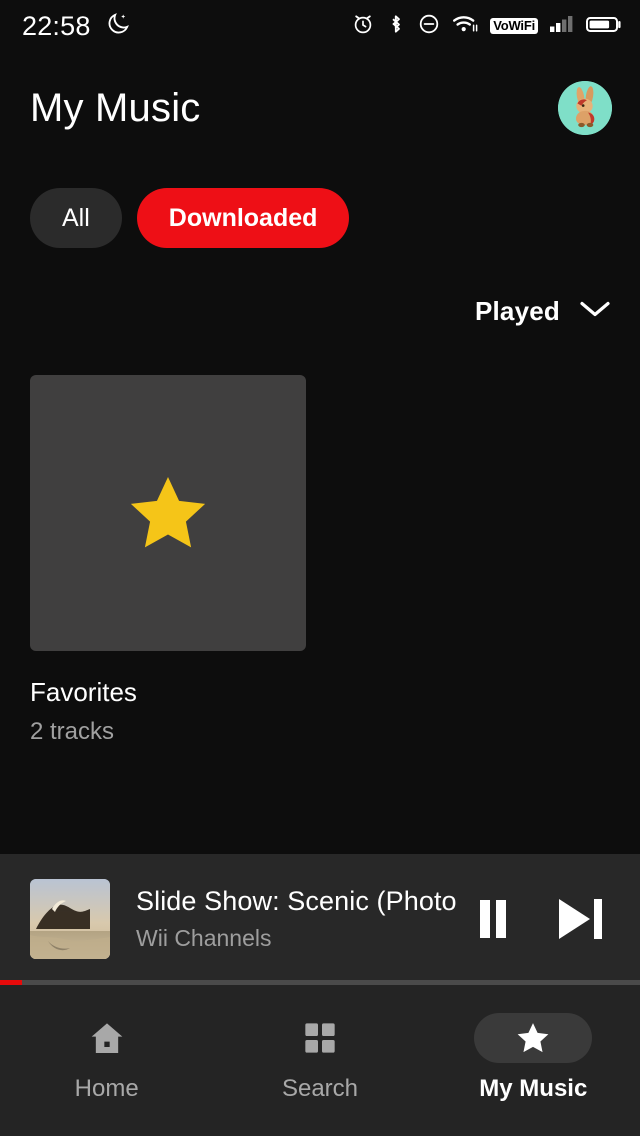 The width and height of the screenshot is (640, 1136). I want to click on battery-icon, so click(604, 26).